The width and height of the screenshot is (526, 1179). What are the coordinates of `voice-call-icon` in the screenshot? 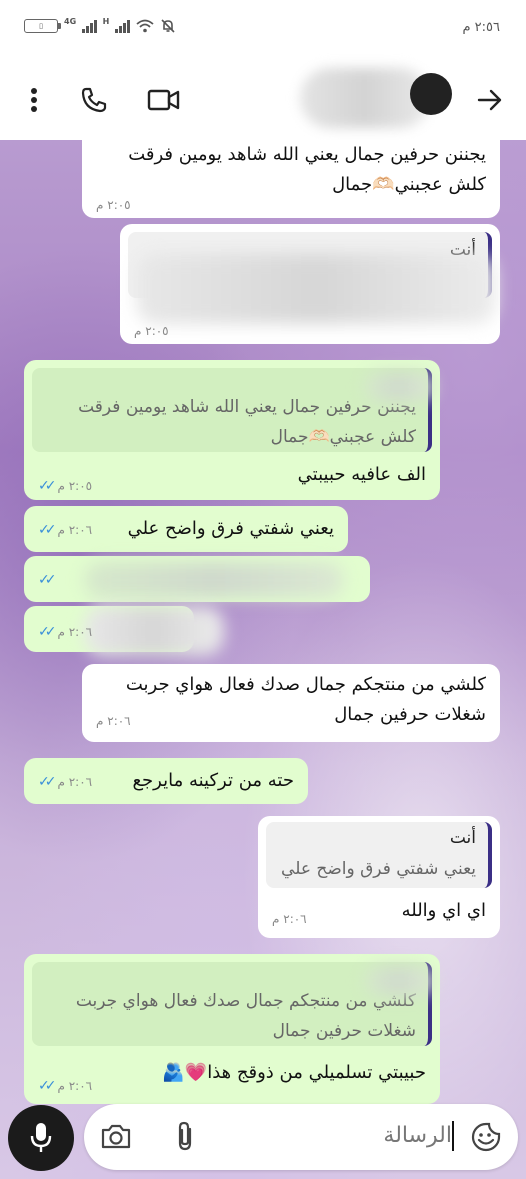 It's located at (94, 100).